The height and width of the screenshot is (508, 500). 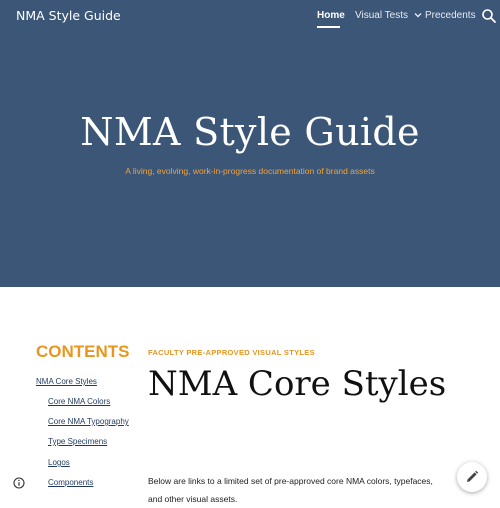 What do you see at coordinates (328, 27) in the screenshot?
I see `active-nav-indicator` at bounding box center [328, 27].